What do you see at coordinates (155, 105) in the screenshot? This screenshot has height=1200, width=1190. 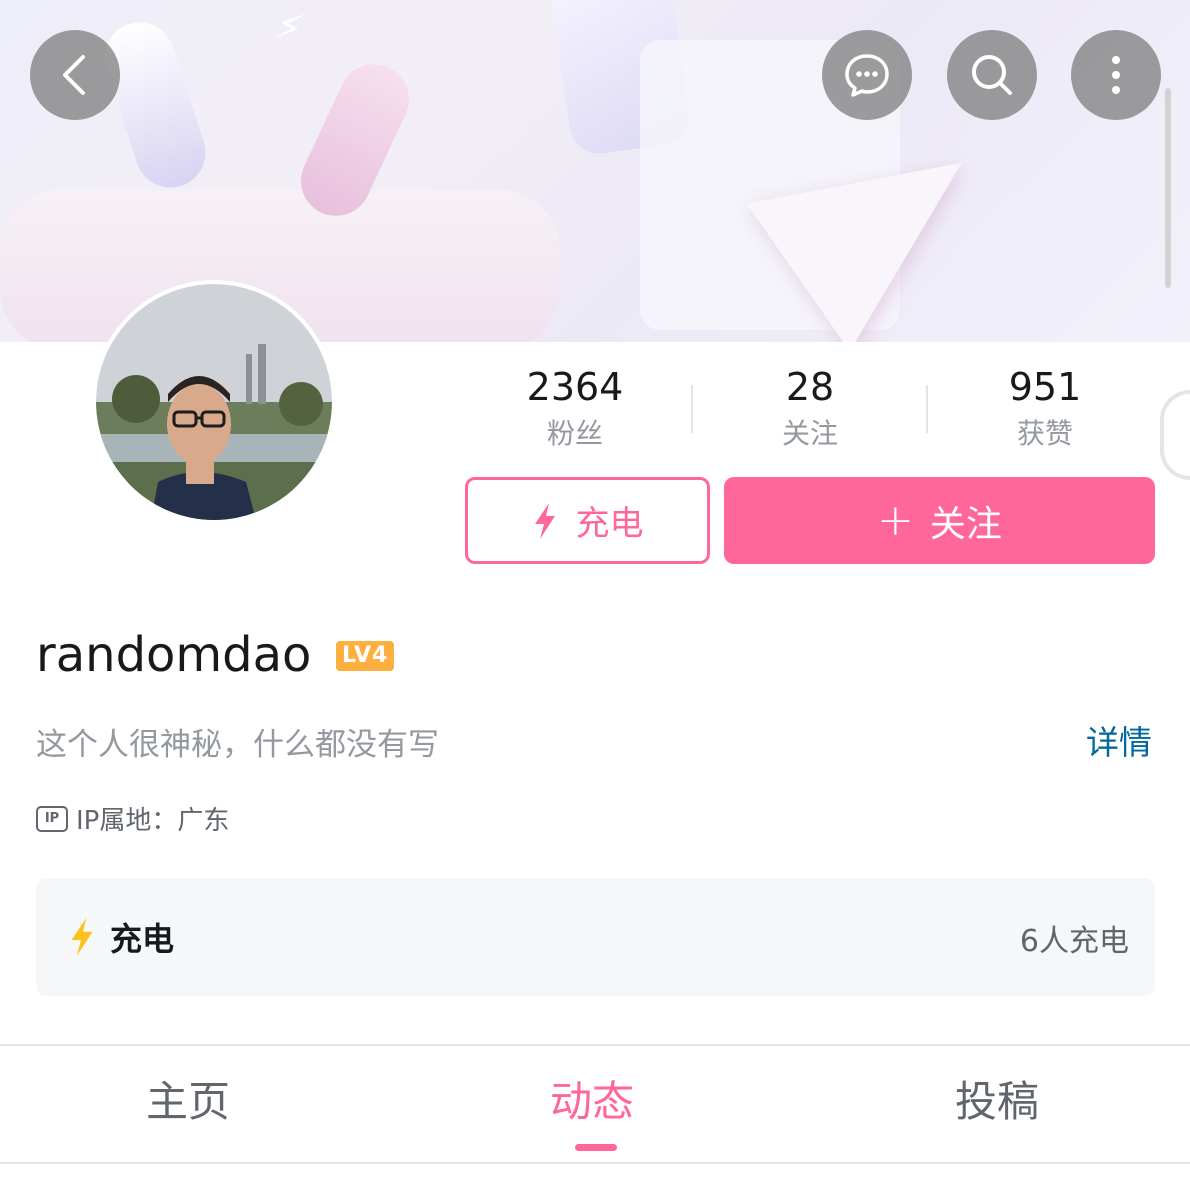 I see `banner-deco` at bounding box center [155, 105].